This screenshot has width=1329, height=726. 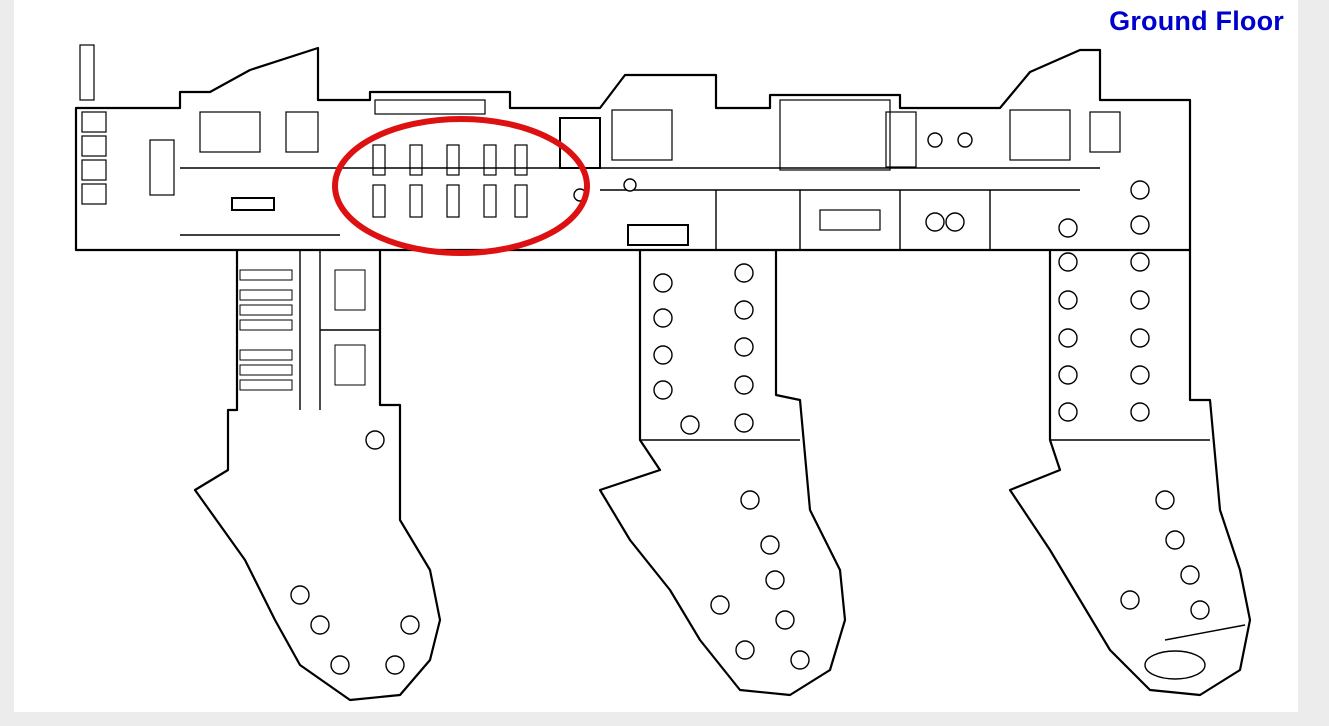 What do you see at coordinates (722, 473) in the screenshot?
I see `middle-wing-outline` at bounding box center [722, 473].